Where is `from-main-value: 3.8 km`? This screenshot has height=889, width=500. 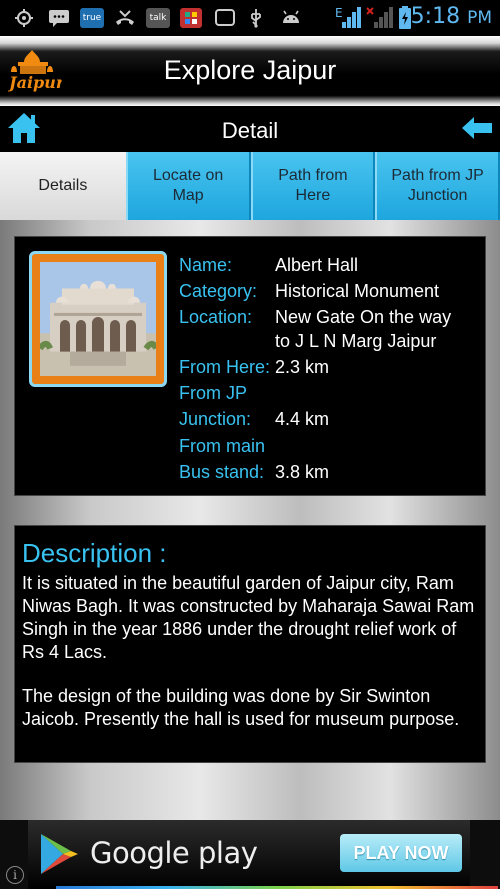
from-main-value: 3.8 km is located at coordinates (302, 472).